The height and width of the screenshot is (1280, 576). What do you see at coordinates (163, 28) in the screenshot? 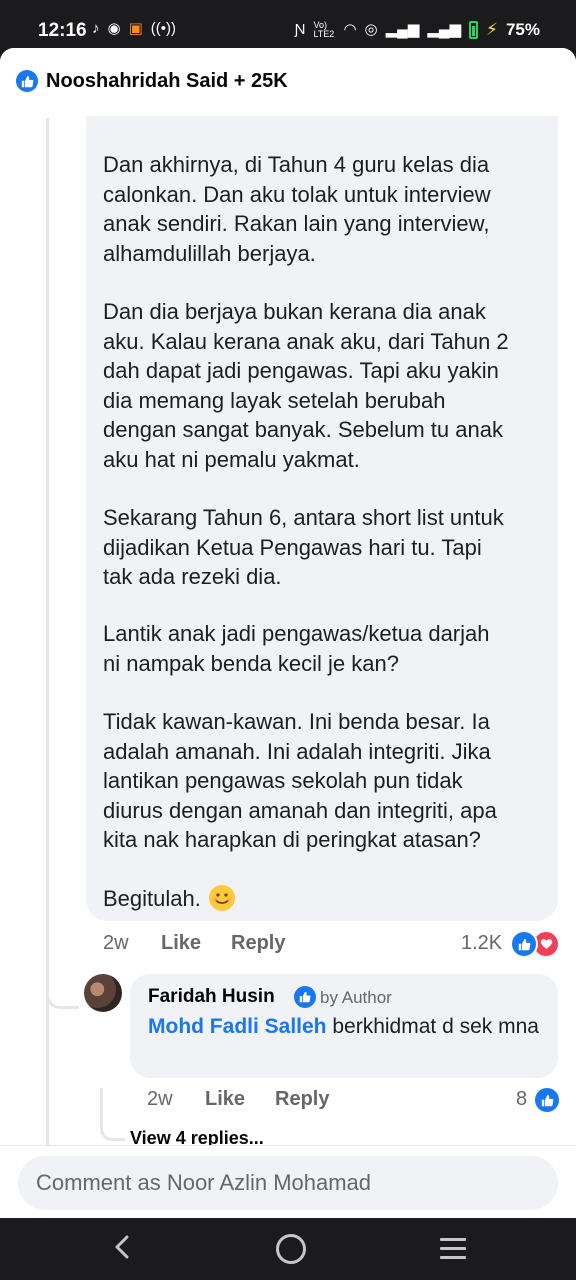
I see `hotspot-icon: ((•))` at bounding box center [163, 28].